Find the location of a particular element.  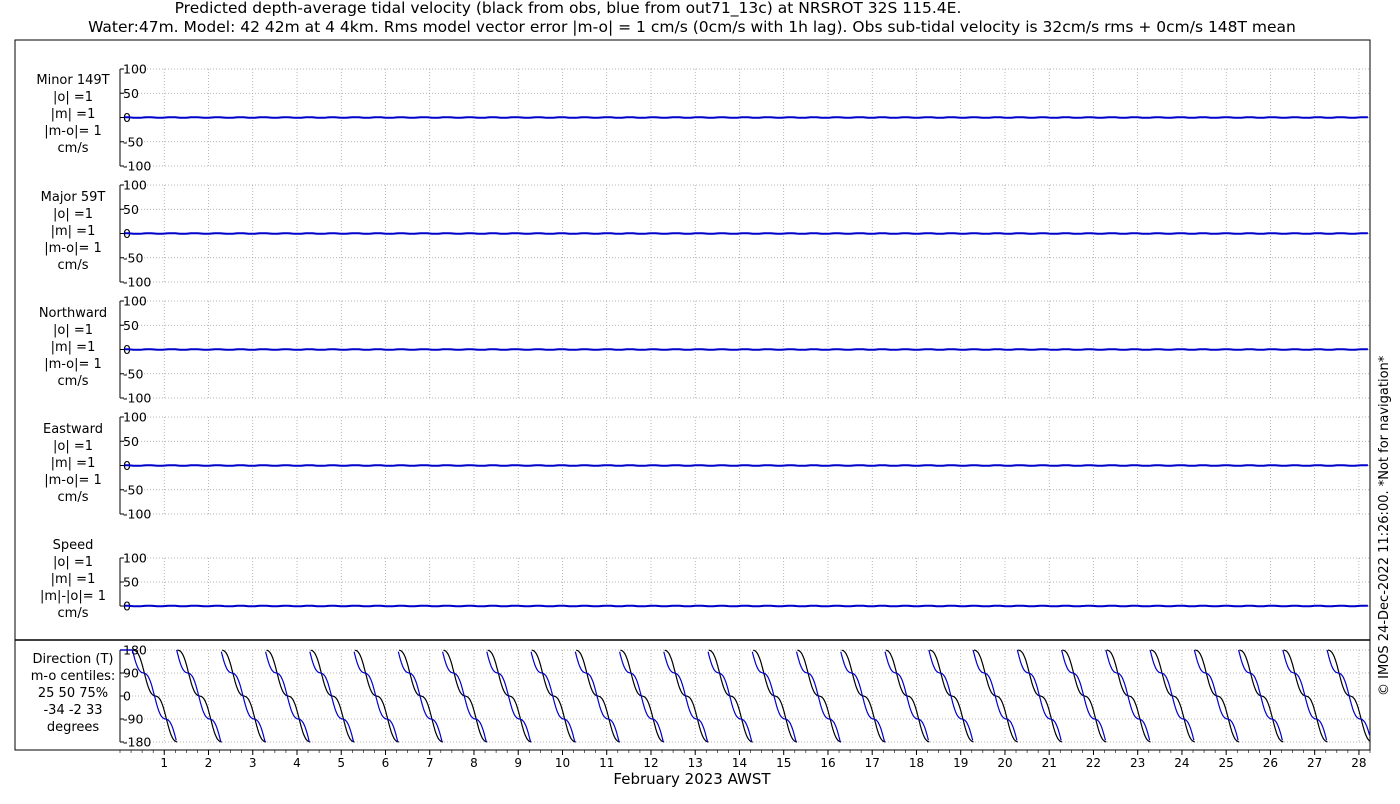

x-tick-label: 2 is located at coordinates (209, 763).